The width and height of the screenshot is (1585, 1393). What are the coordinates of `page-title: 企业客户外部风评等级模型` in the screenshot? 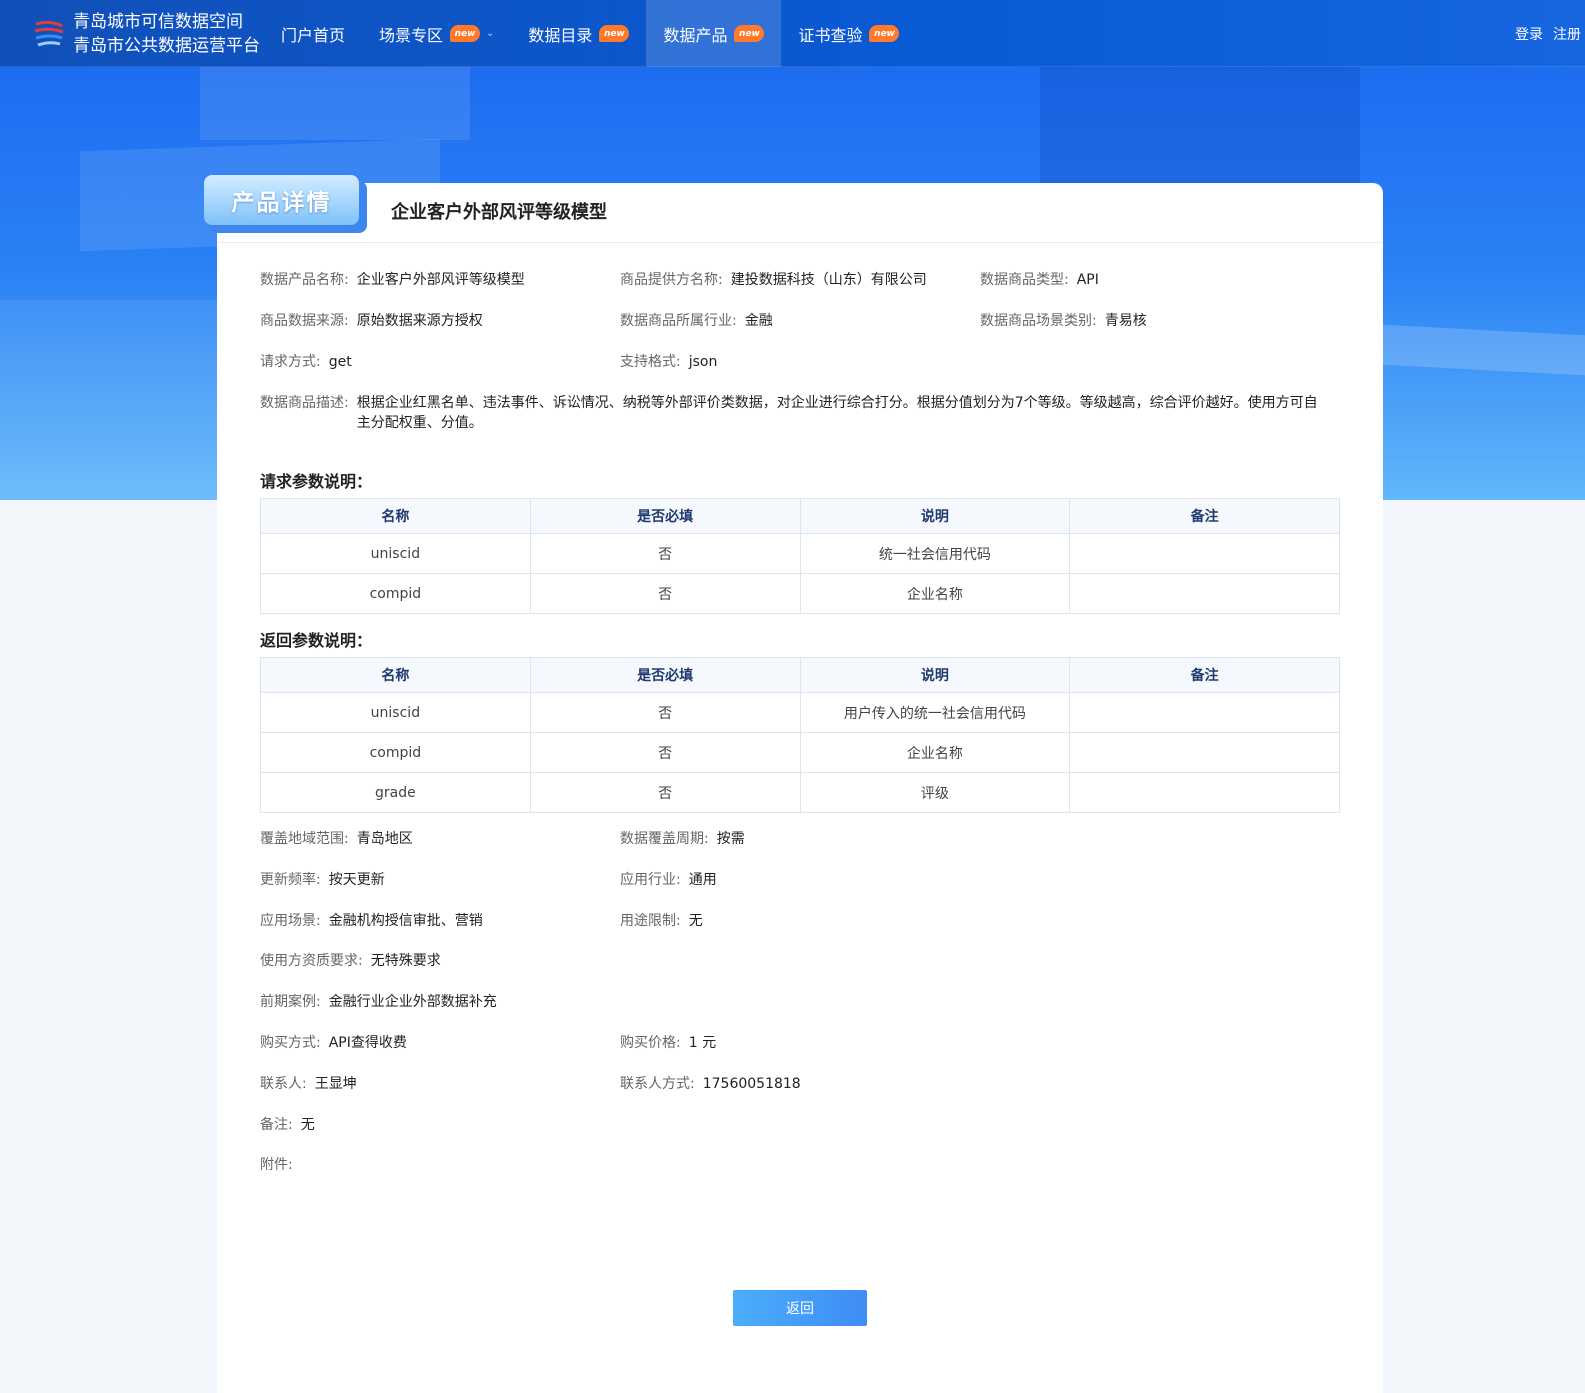 It's located at (499, 212).